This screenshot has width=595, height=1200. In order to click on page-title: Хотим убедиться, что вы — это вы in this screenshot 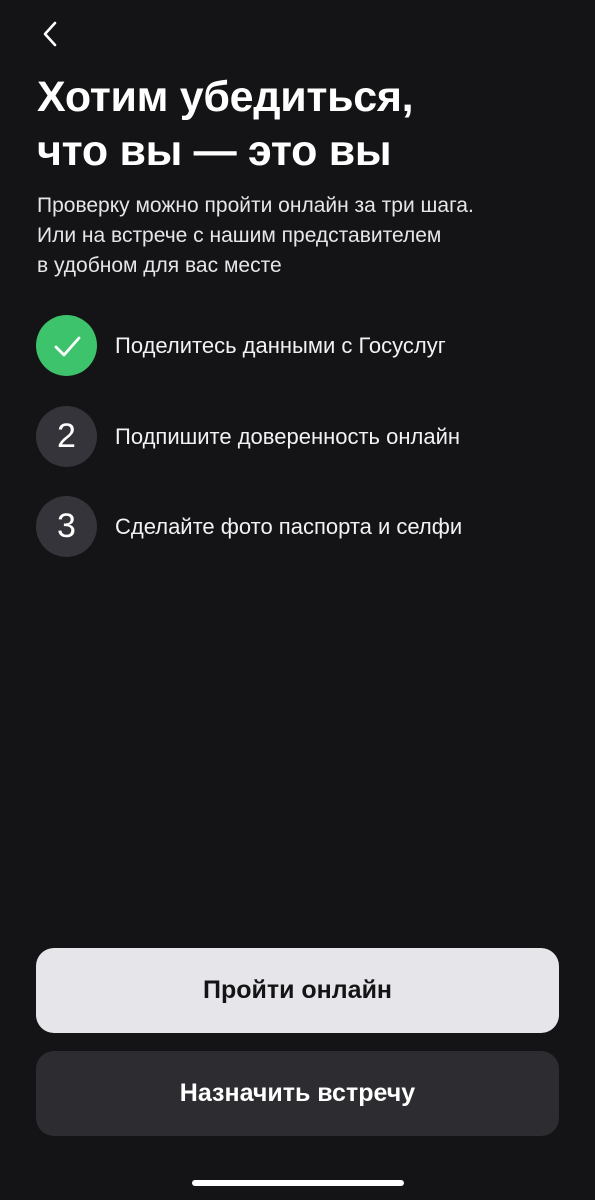, I will do `click(302, 124)`.